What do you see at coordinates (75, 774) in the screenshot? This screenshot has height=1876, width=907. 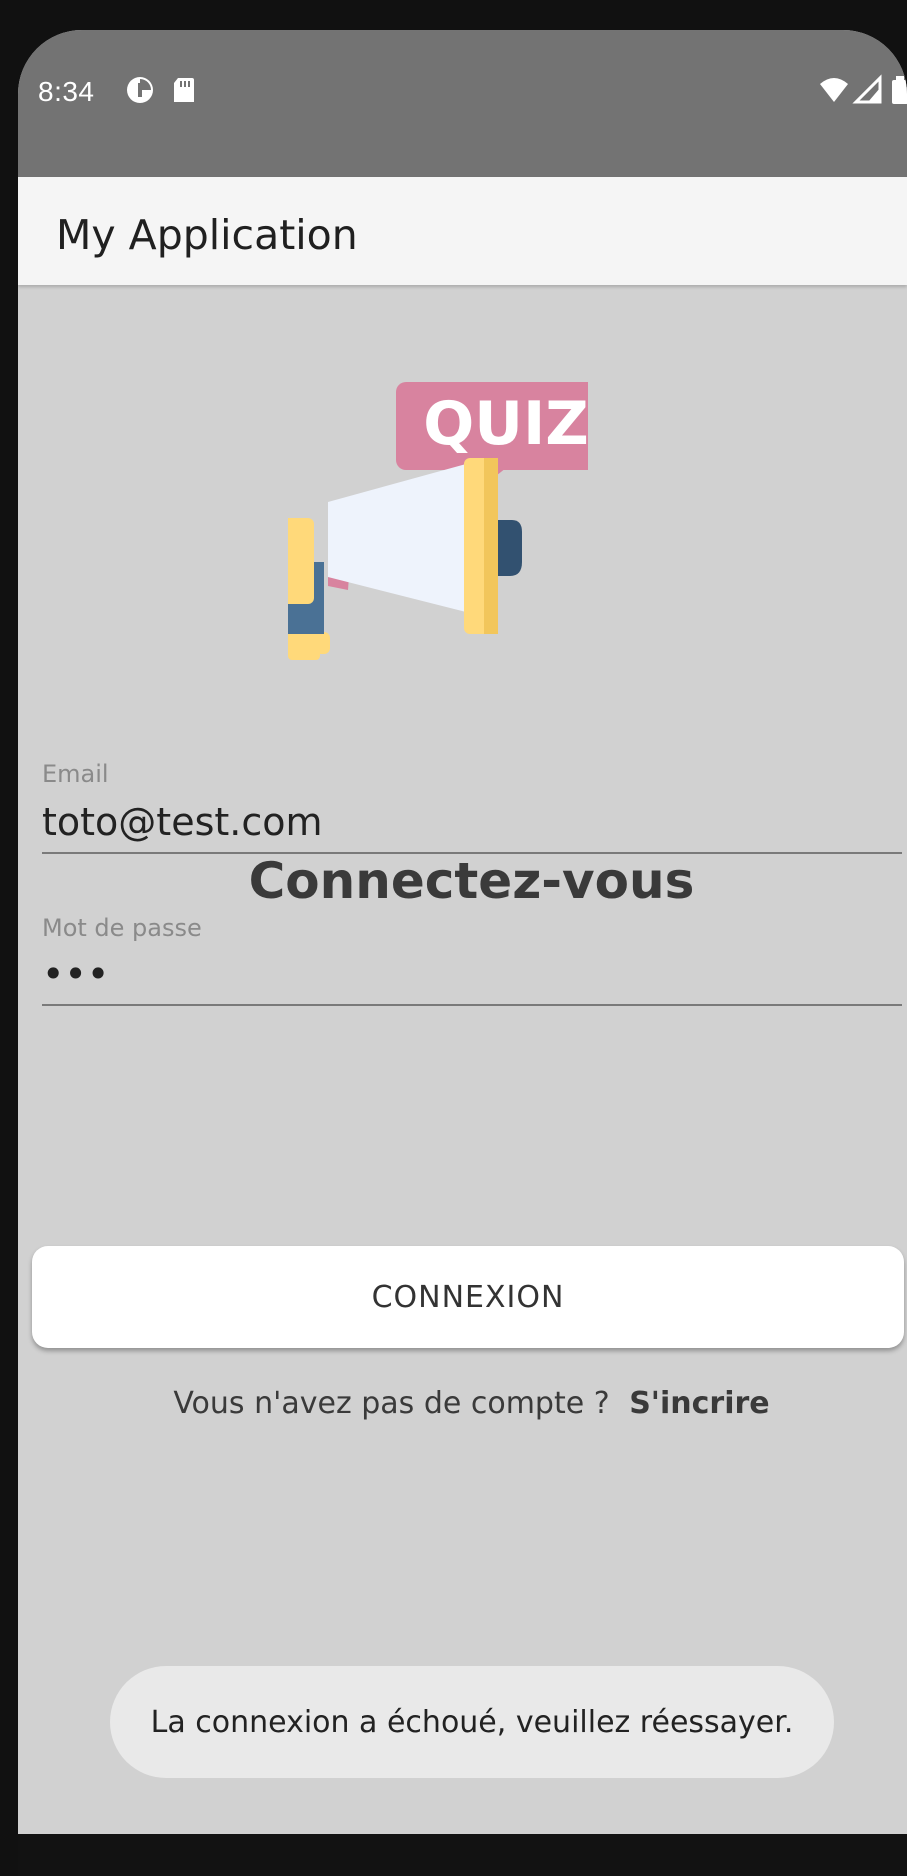 I see `email-label: Email` at bounding box center [75, 774].